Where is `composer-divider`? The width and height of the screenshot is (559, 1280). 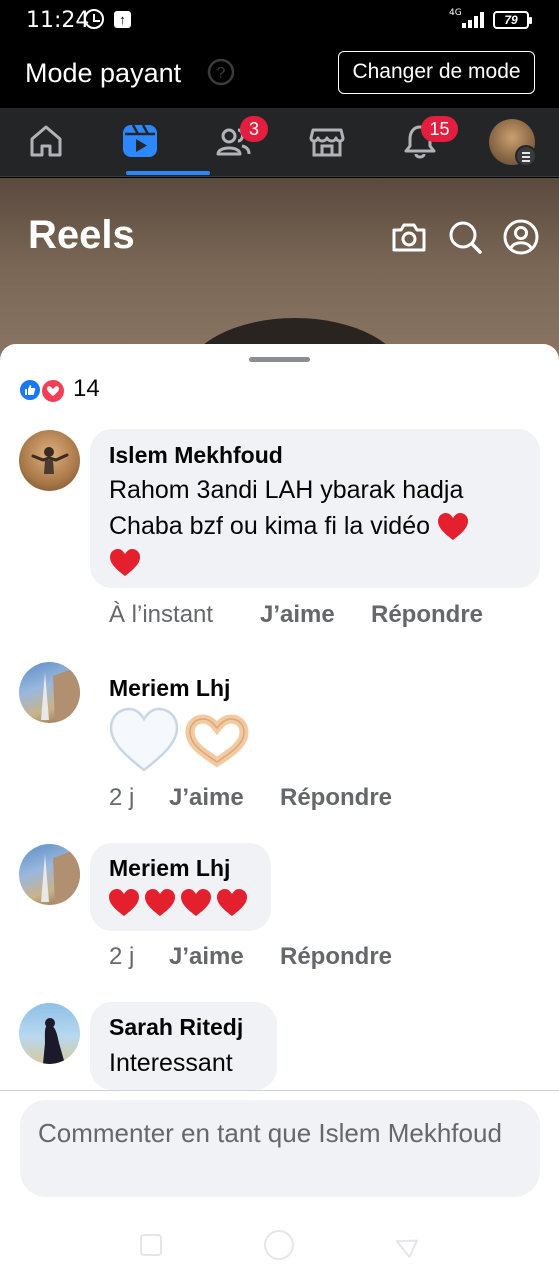 composer-divider is located at coordinates (279, 1090).